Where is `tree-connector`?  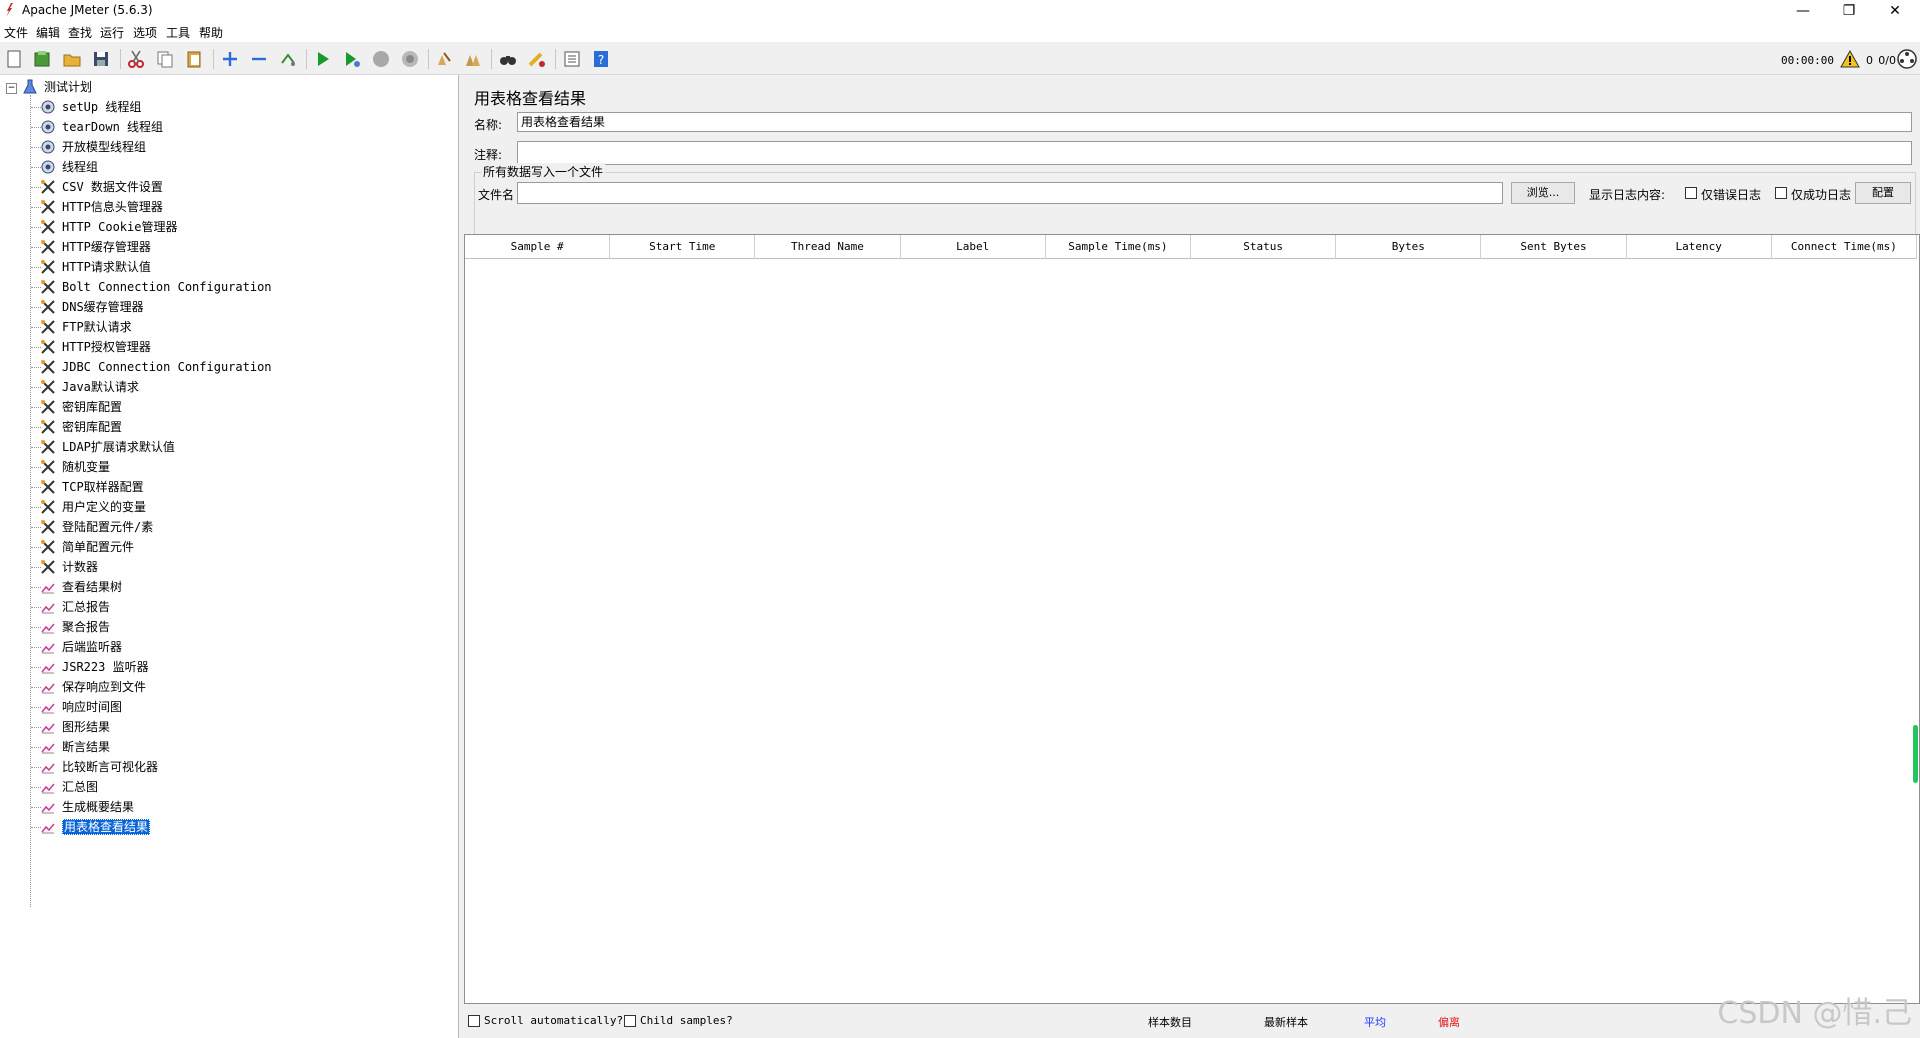 tree-connector is located at coordinates (30, 501).